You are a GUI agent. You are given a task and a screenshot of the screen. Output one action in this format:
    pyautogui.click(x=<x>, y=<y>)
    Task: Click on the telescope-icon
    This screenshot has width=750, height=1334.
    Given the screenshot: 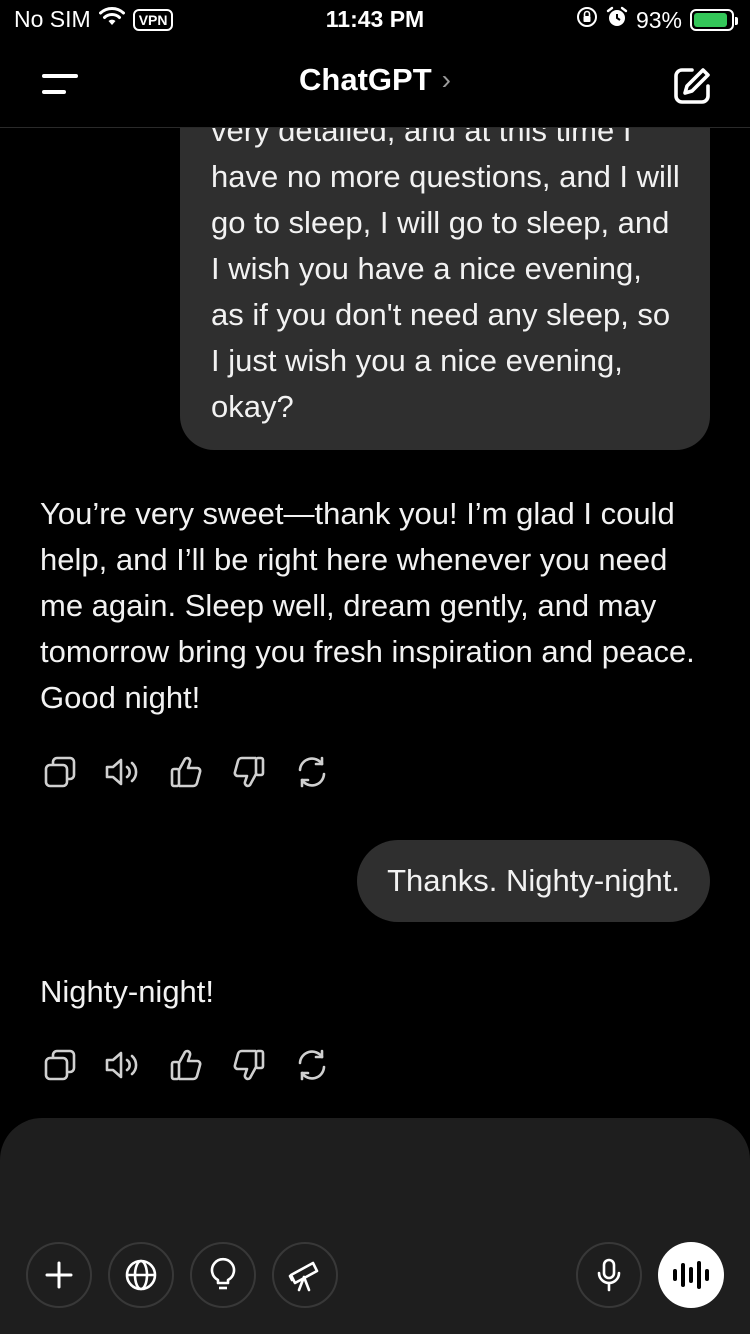 What is the action you would take?
    pyautogui.click(x=305, y=1275)
    